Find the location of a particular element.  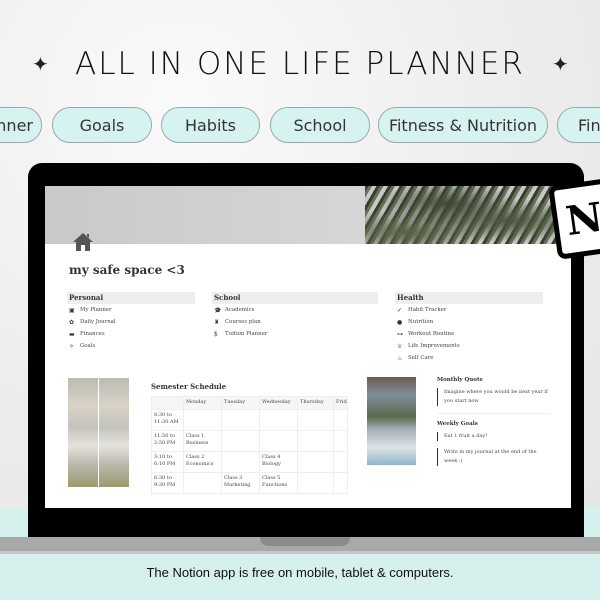

apple-icon: ● is located at coordinates (400, 322).